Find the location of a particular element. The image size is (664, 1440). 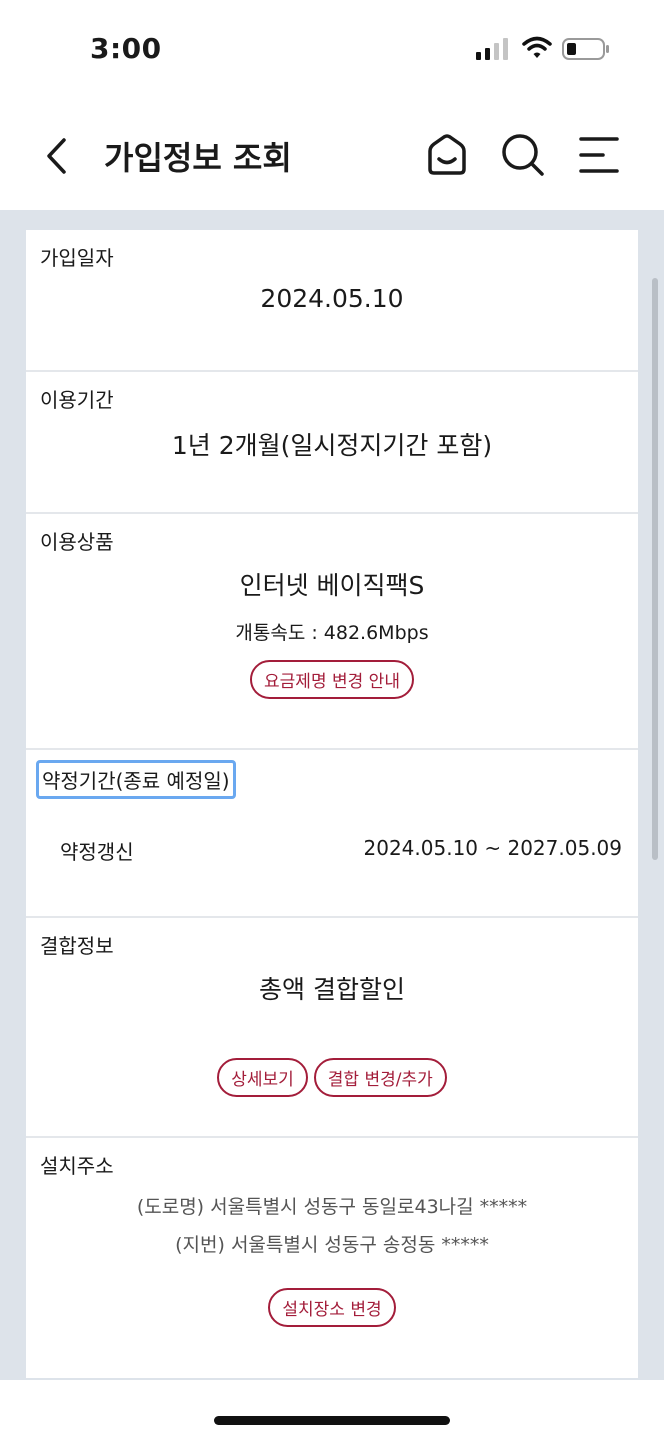

page-title: 가입정보 조회 is located at coordinates (198, 158).